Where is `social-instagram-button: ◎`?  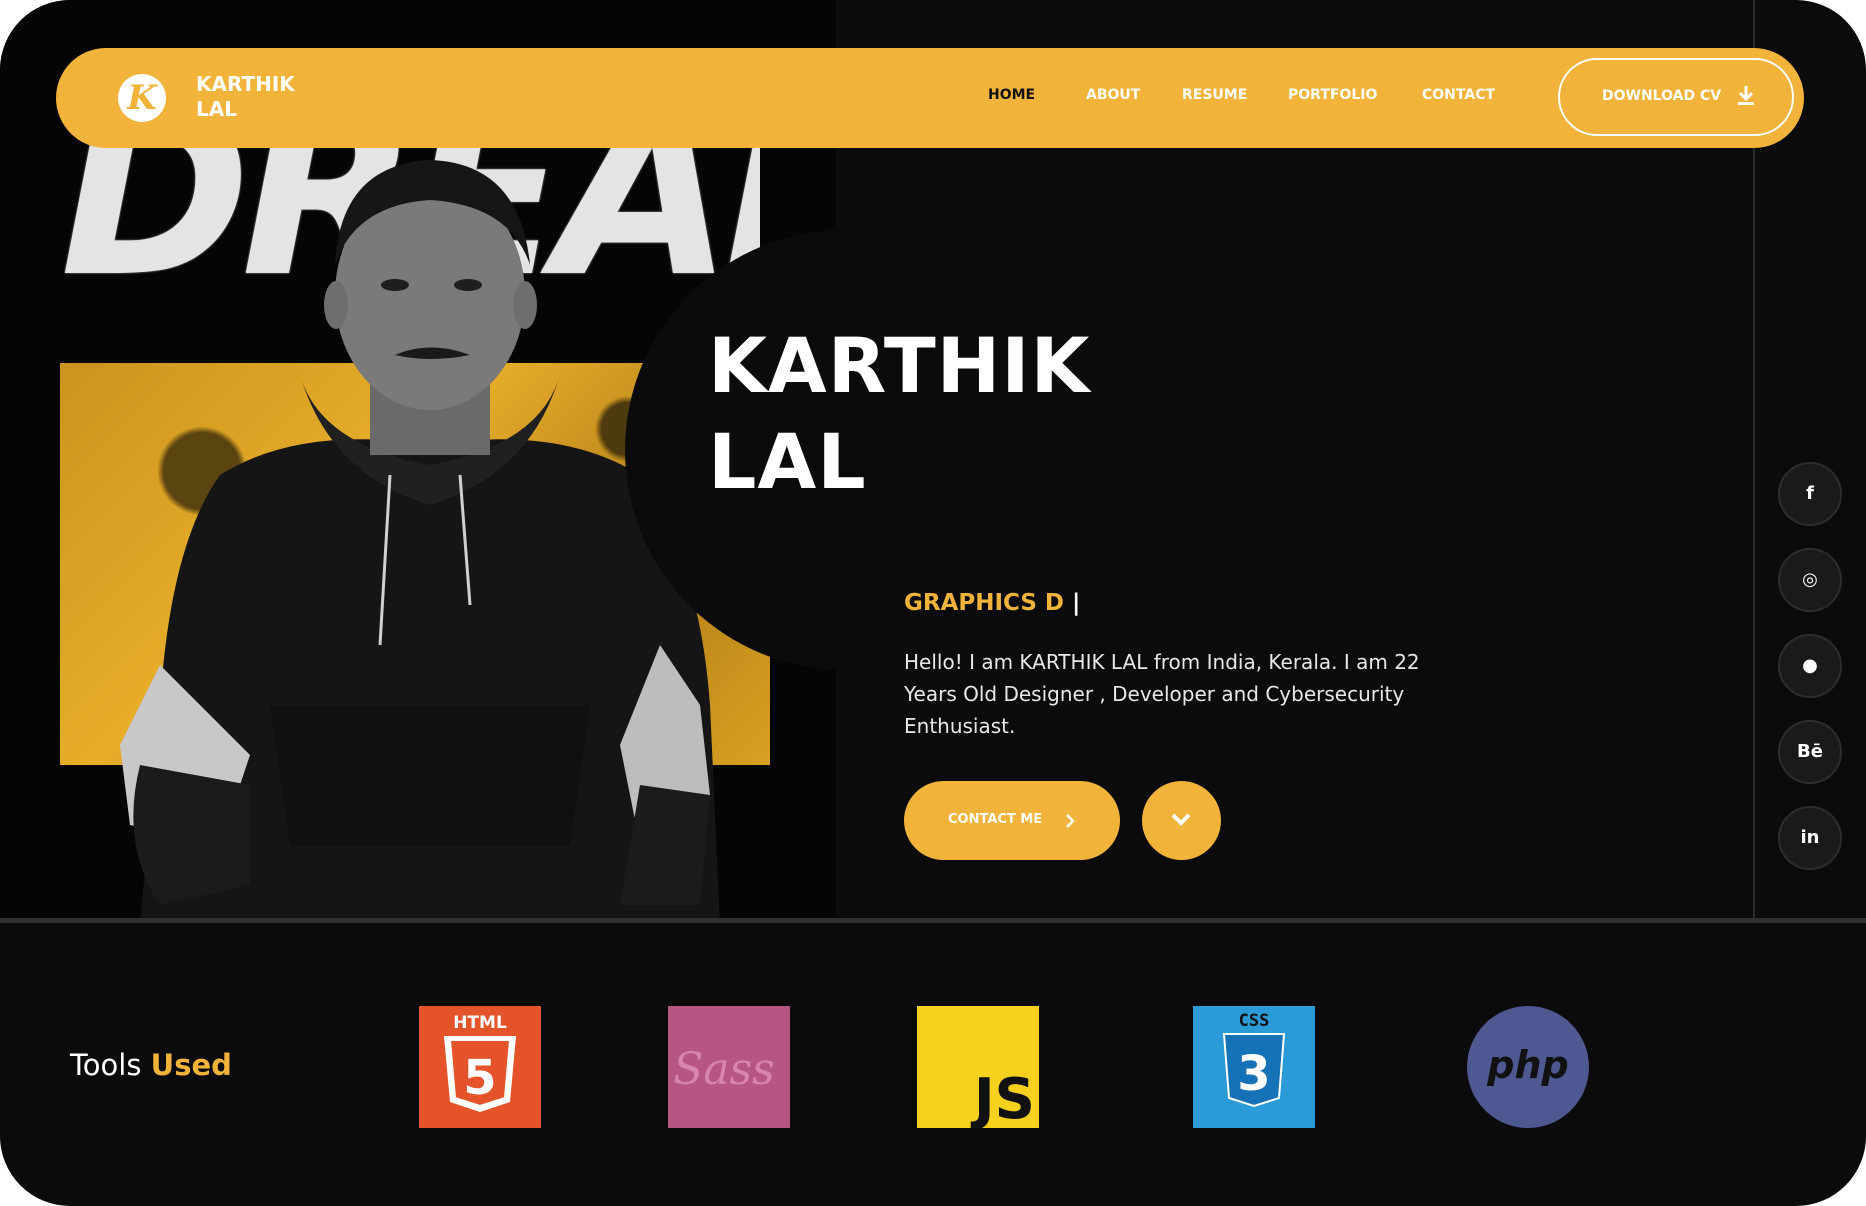
social-instagram-button: ◎ is located at coordinates (1810, 580).